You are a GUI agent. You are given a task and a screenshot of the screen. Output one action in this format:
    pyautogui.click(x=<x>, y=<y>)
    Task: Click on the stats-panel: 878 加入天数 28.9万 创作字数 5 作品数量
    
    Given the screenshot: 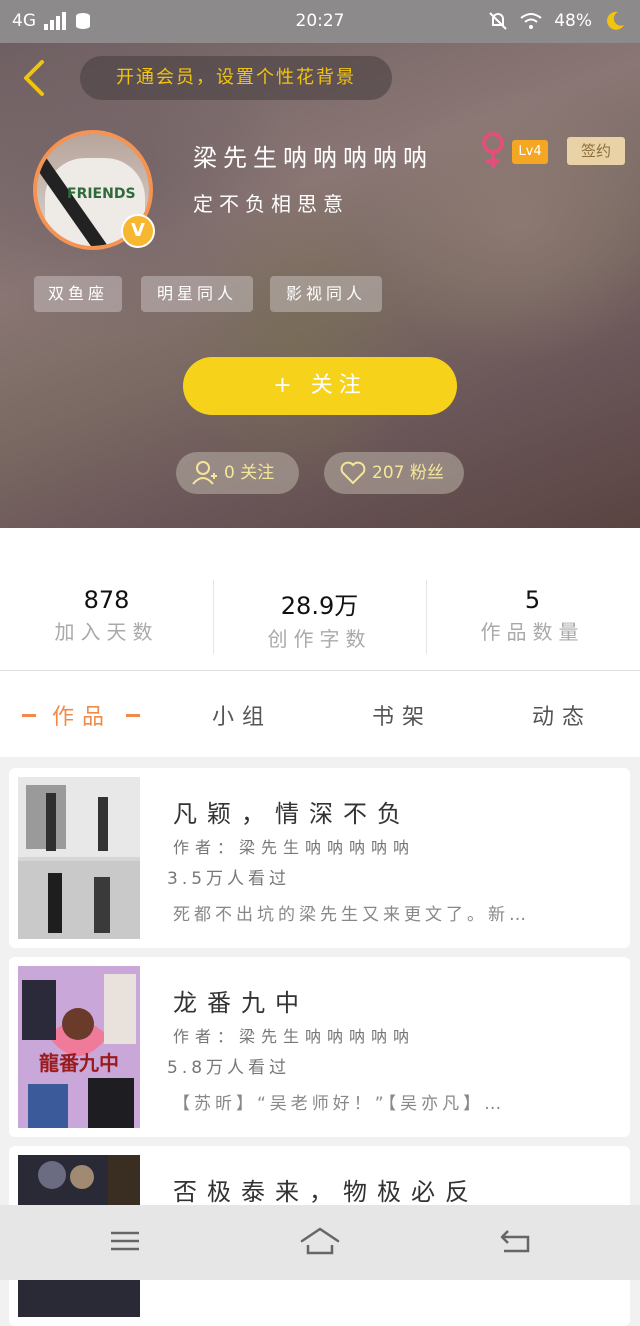 What is the action you would take?
    pyautogui.click(x=320, y=599)
    